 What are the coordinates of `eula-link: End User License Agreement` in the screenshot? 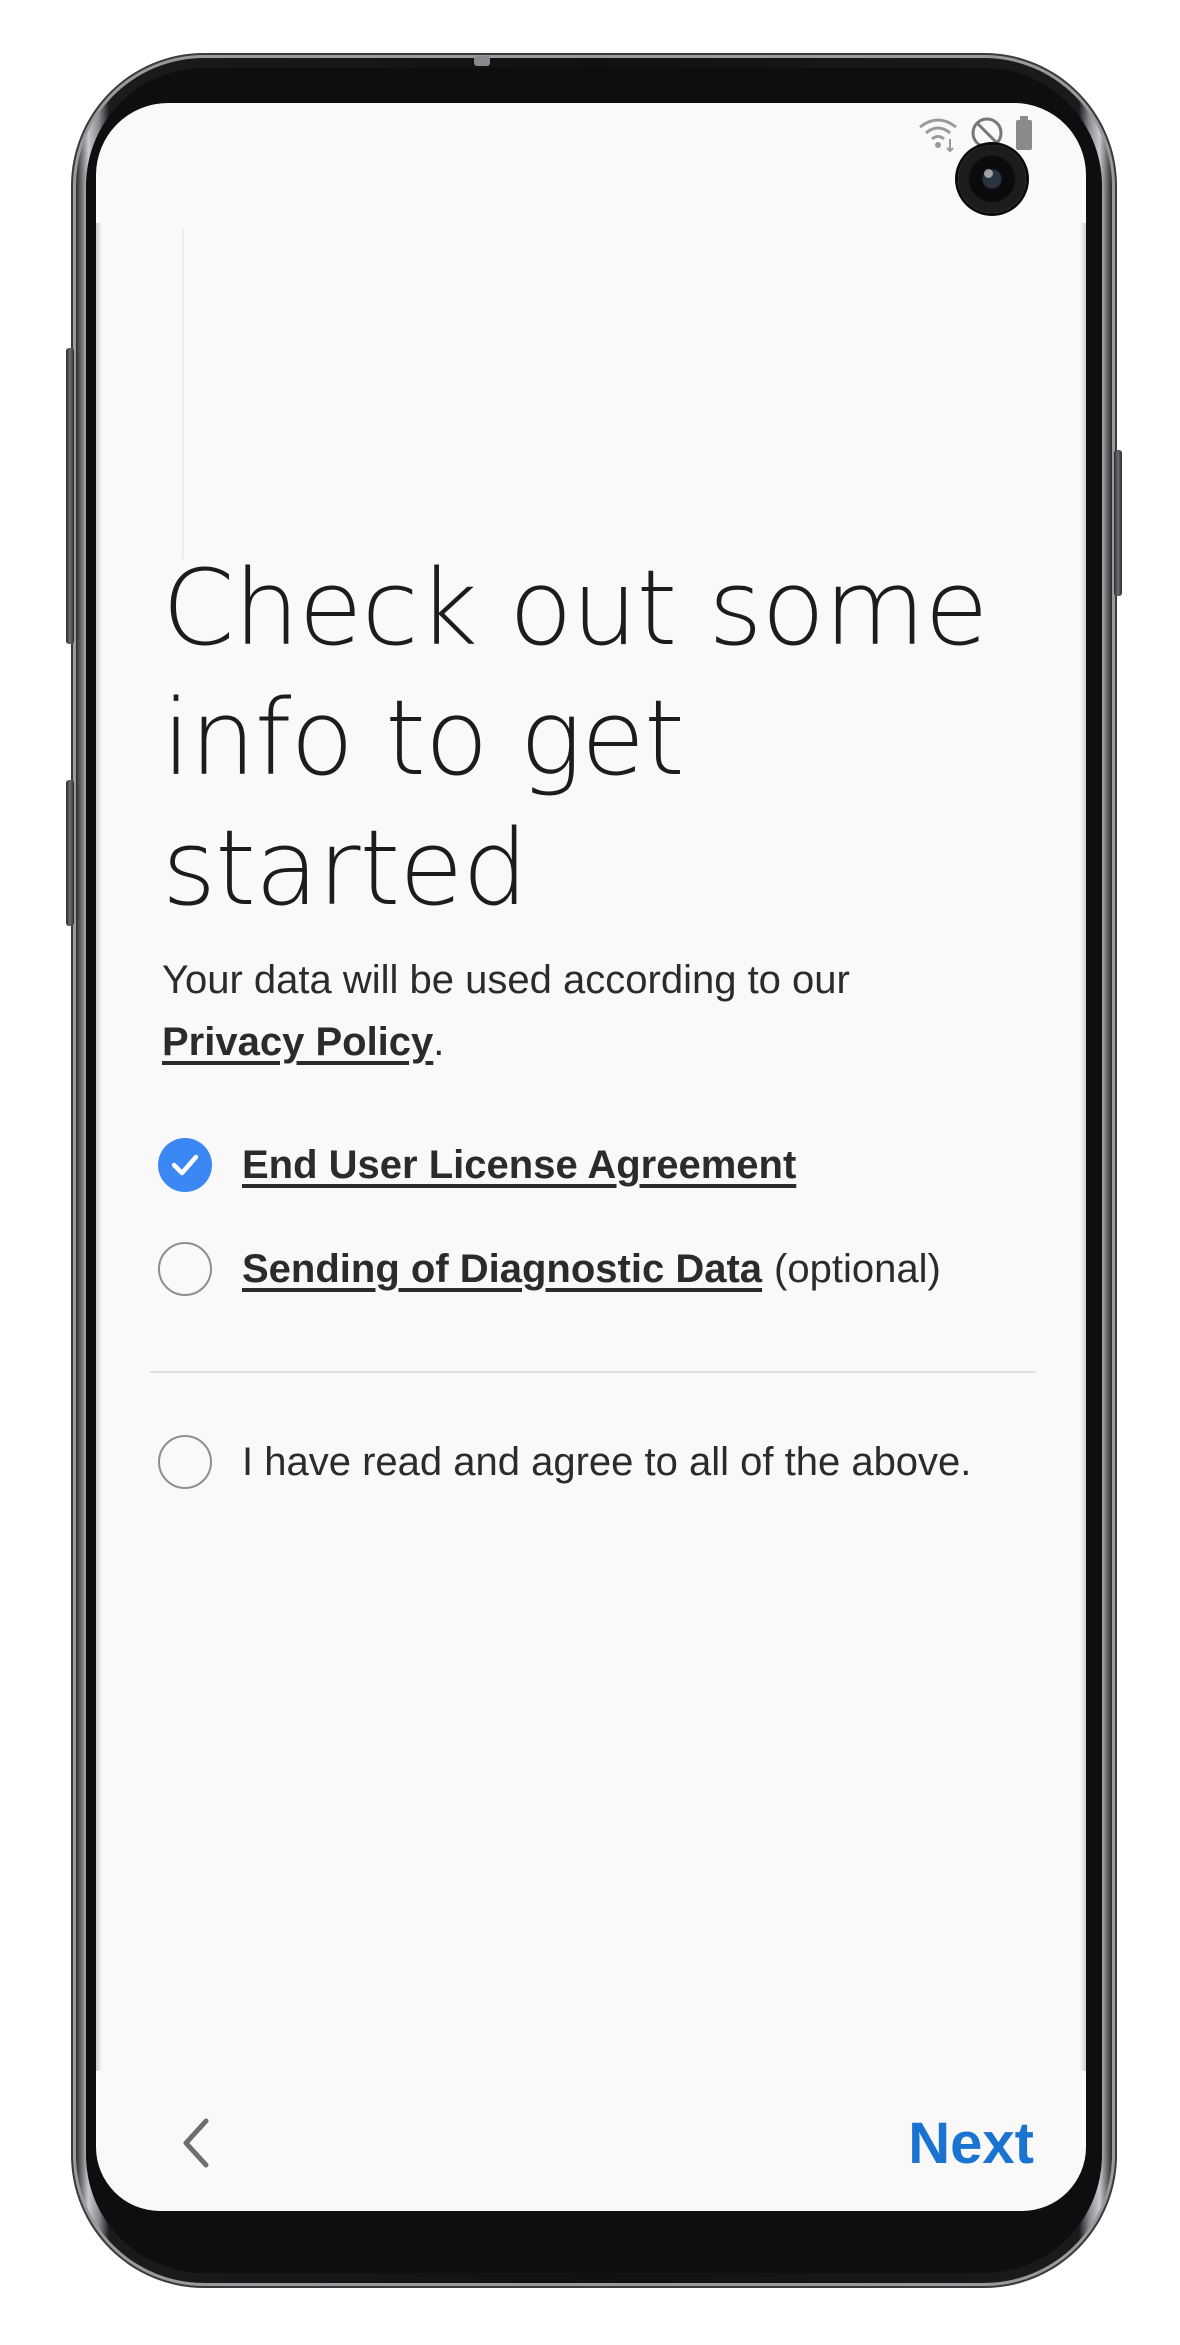 It's located at (519, 1165).